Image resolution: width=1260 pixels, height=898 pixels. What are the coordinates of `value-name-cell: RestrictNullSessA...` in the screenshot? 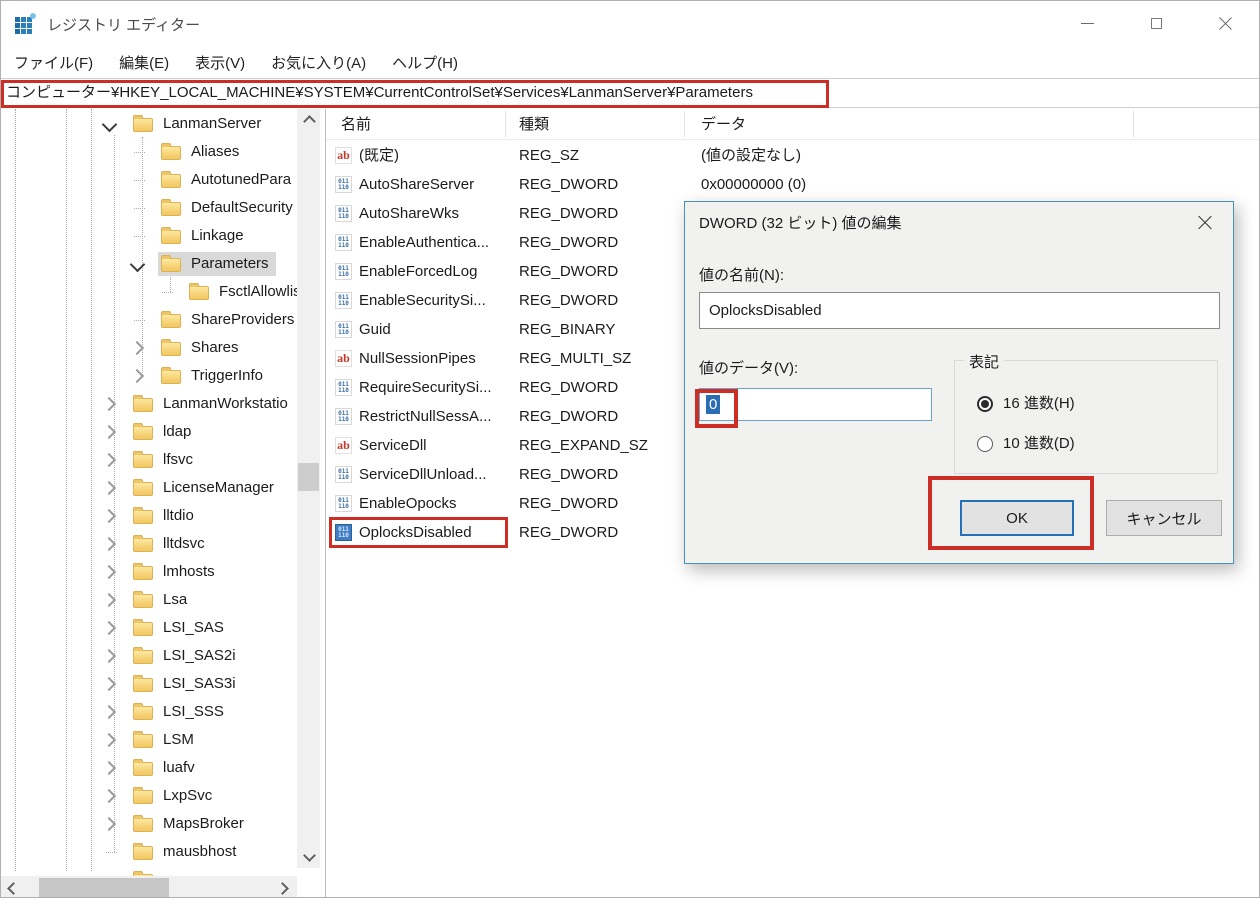 It's located at (425, 416).